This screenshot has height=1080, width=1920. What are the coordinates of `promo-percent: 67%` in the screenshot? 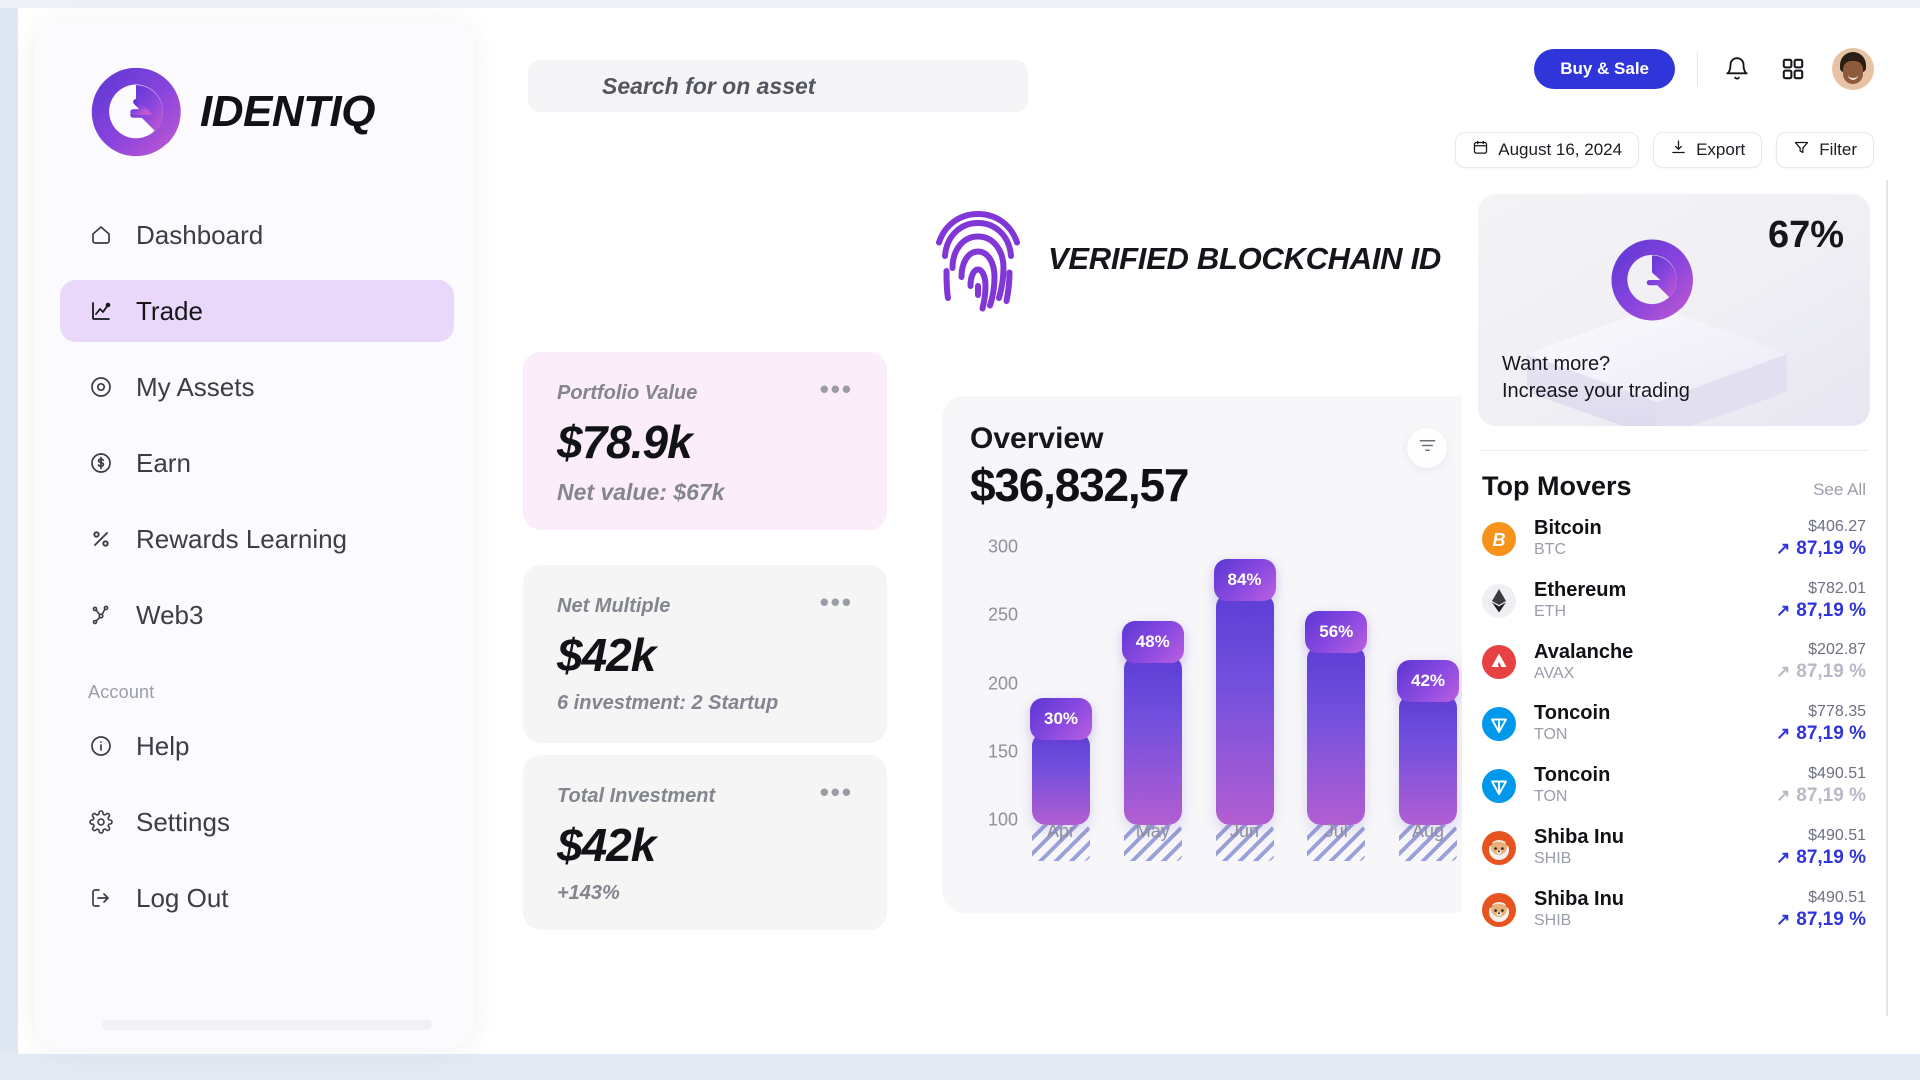 It's located at (1805, 235).